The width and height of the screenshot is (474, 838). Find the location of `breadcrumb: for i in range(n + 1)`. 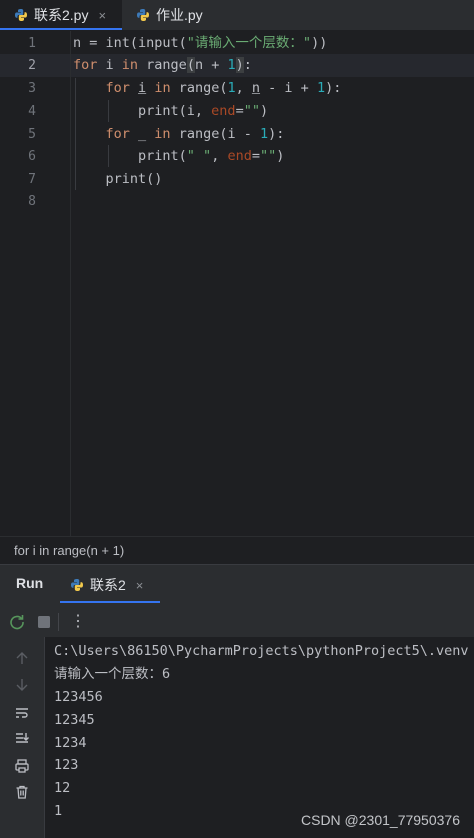

breadcrumb: for i in range(n + 1) is located at coordinates (237, 549).